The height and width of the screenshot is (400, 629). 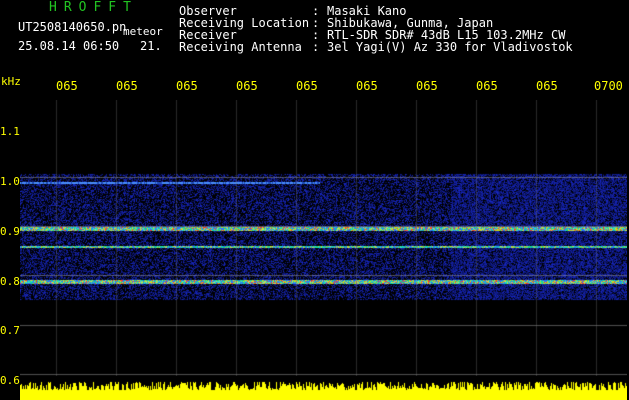 What do you see at coordinates (10, 330) in the screenshot?
I see `y-tick-label: 0.7` at bounding box center [10, 330].